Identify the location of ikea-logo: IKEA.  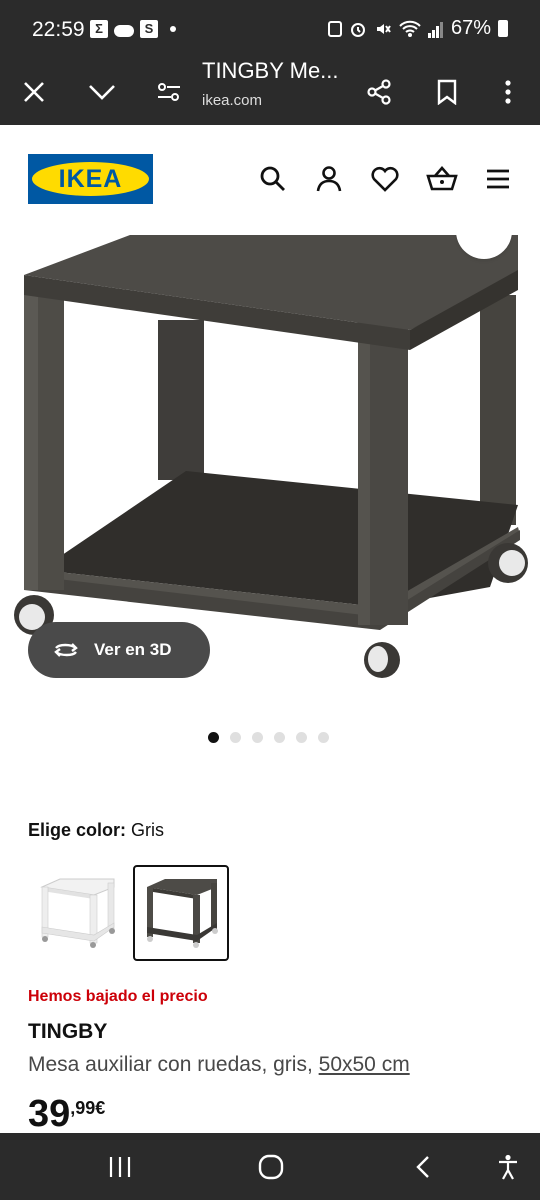
(90, 179).